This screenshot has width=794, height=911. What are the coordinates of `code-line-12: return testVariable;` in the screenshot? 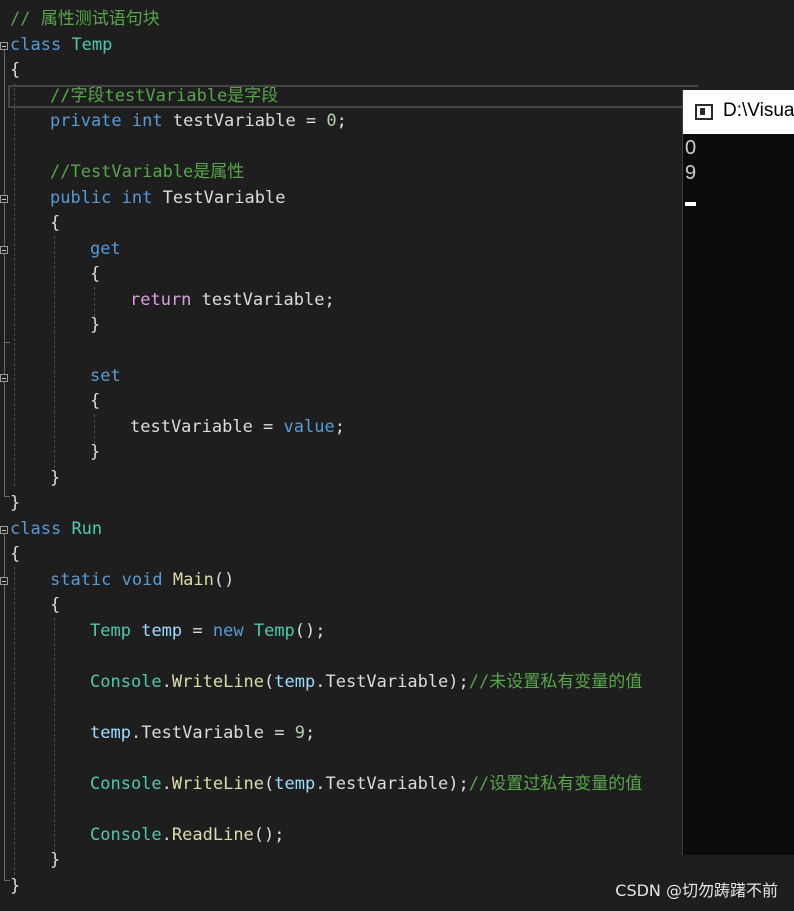 It's located at (232, 300).